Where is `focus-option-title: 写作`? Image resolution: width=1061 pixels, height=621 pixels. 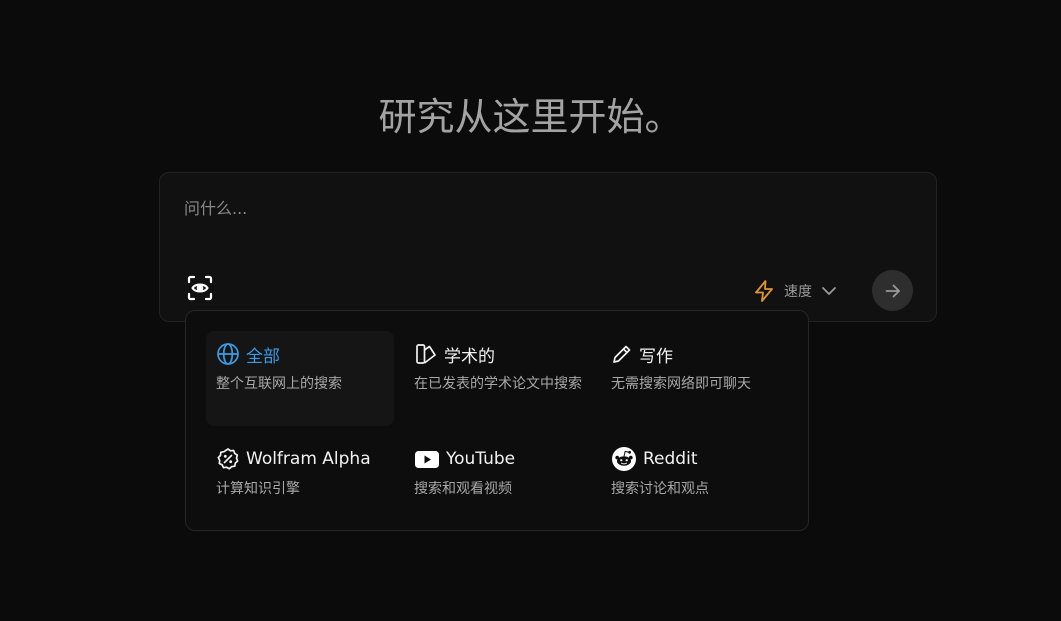 focus-option-title: 写作 is located at coordinates (656, 356).